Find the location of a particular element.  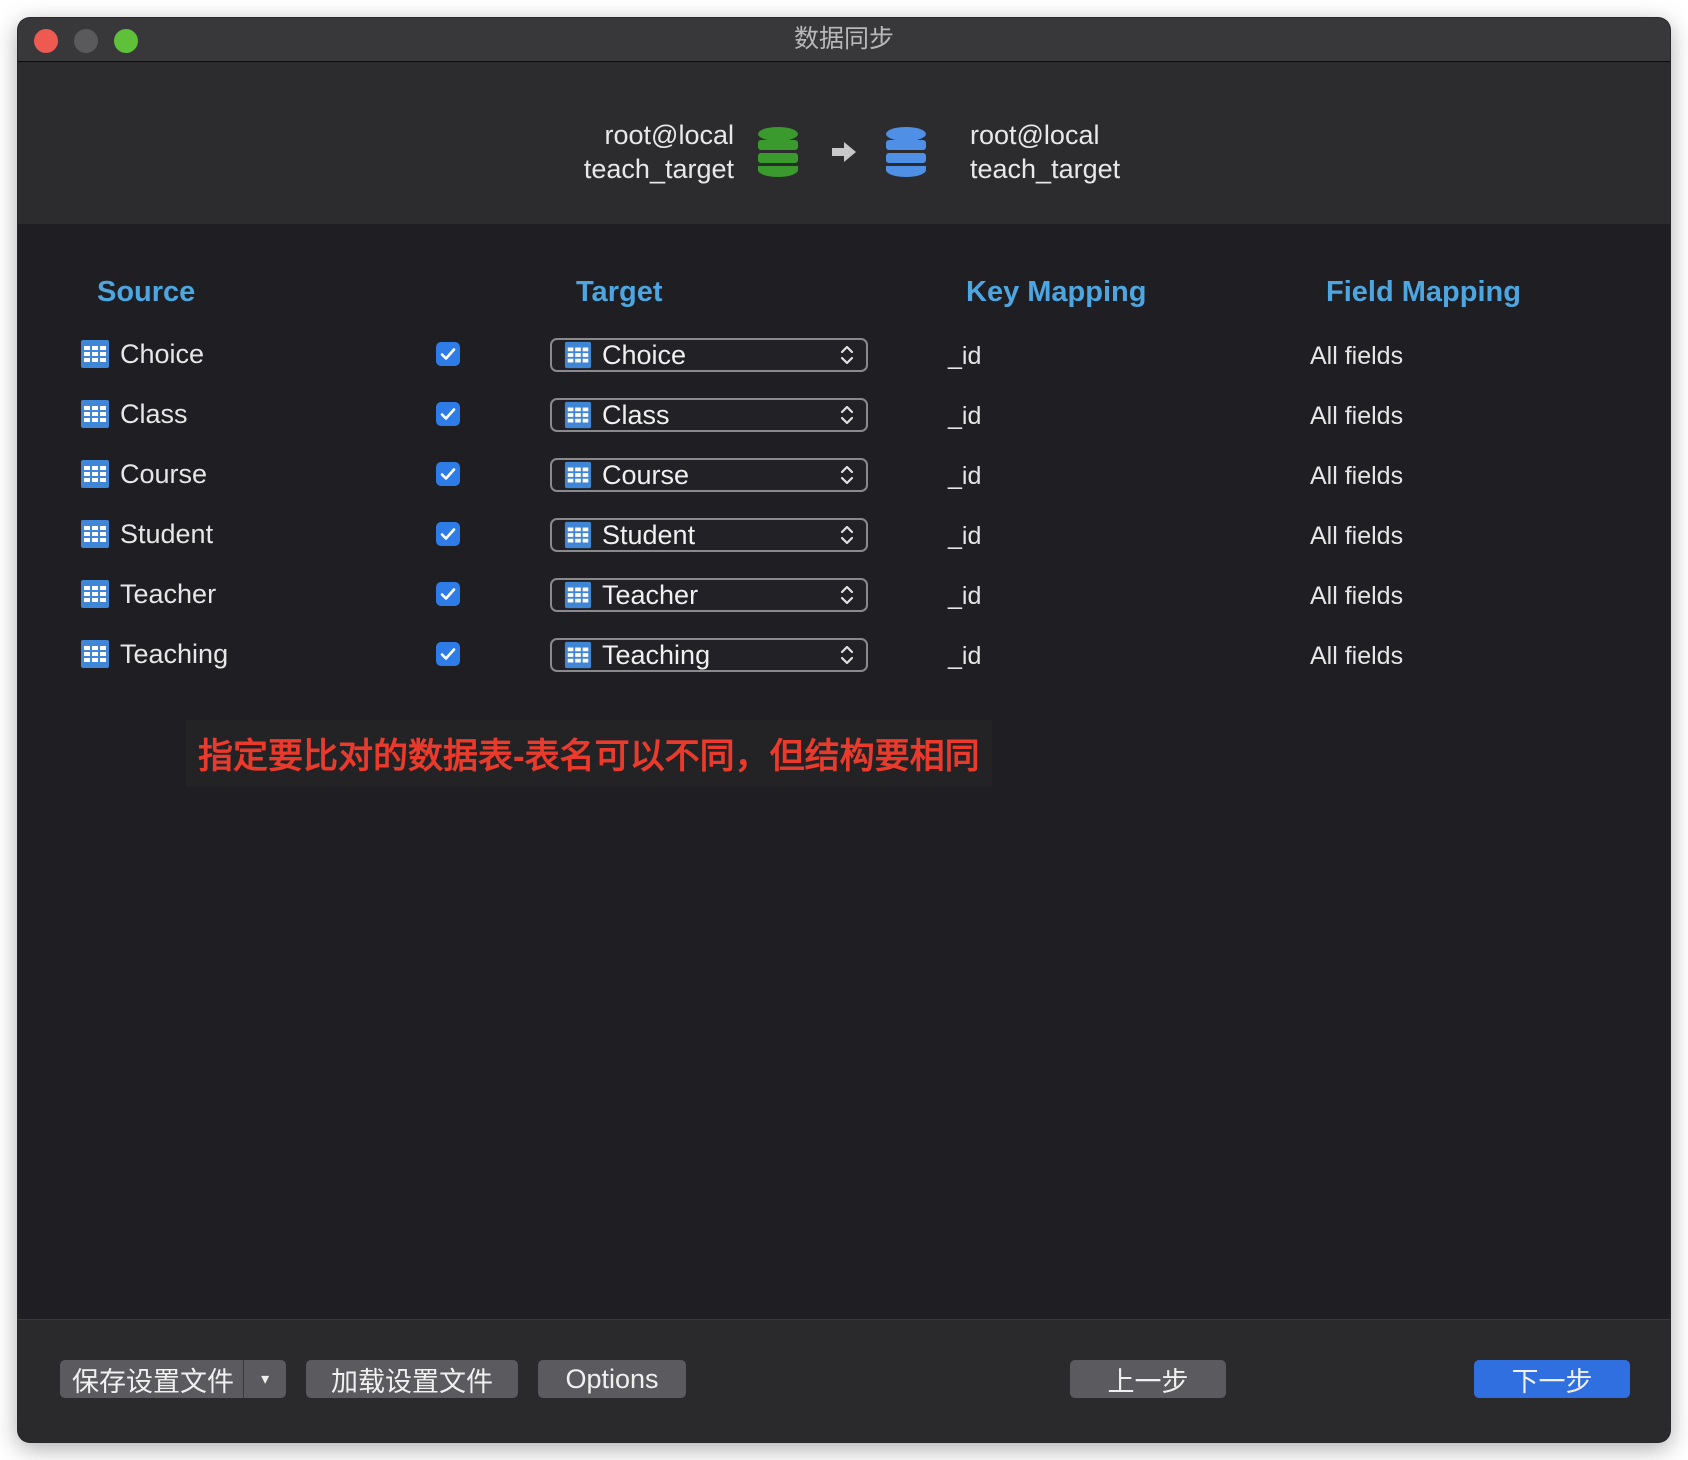

target-table-select: Student is located at coordinates (709, 535).